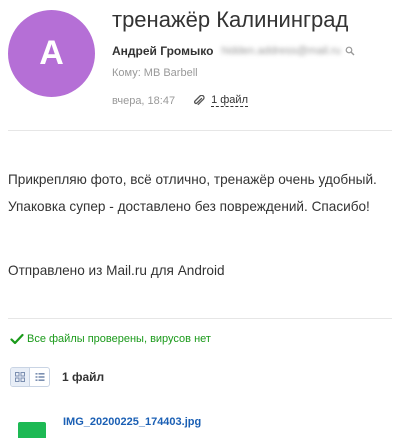 The height and width of the screenshot is (438, 400). Describe the element at coordinates (83, 377) in the screenshot. I see `attachments-count: 1 файл` at that location.